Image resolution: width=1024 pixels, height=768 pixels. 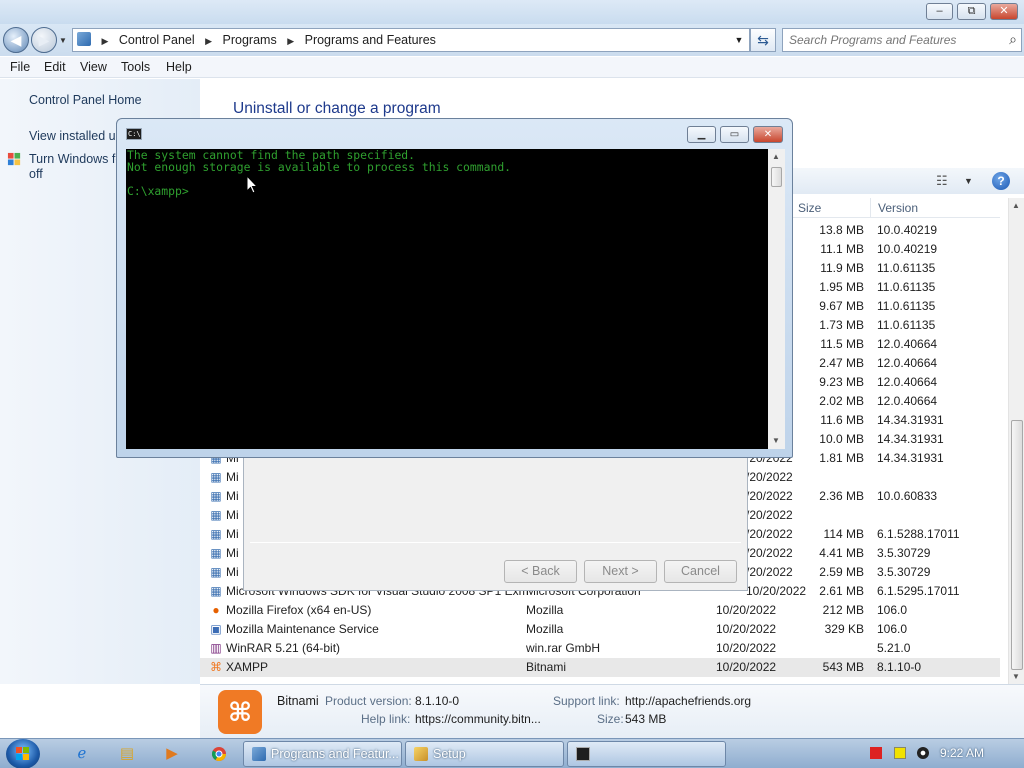 I want to click on tray-power-icon, so click(x=900, y=753).